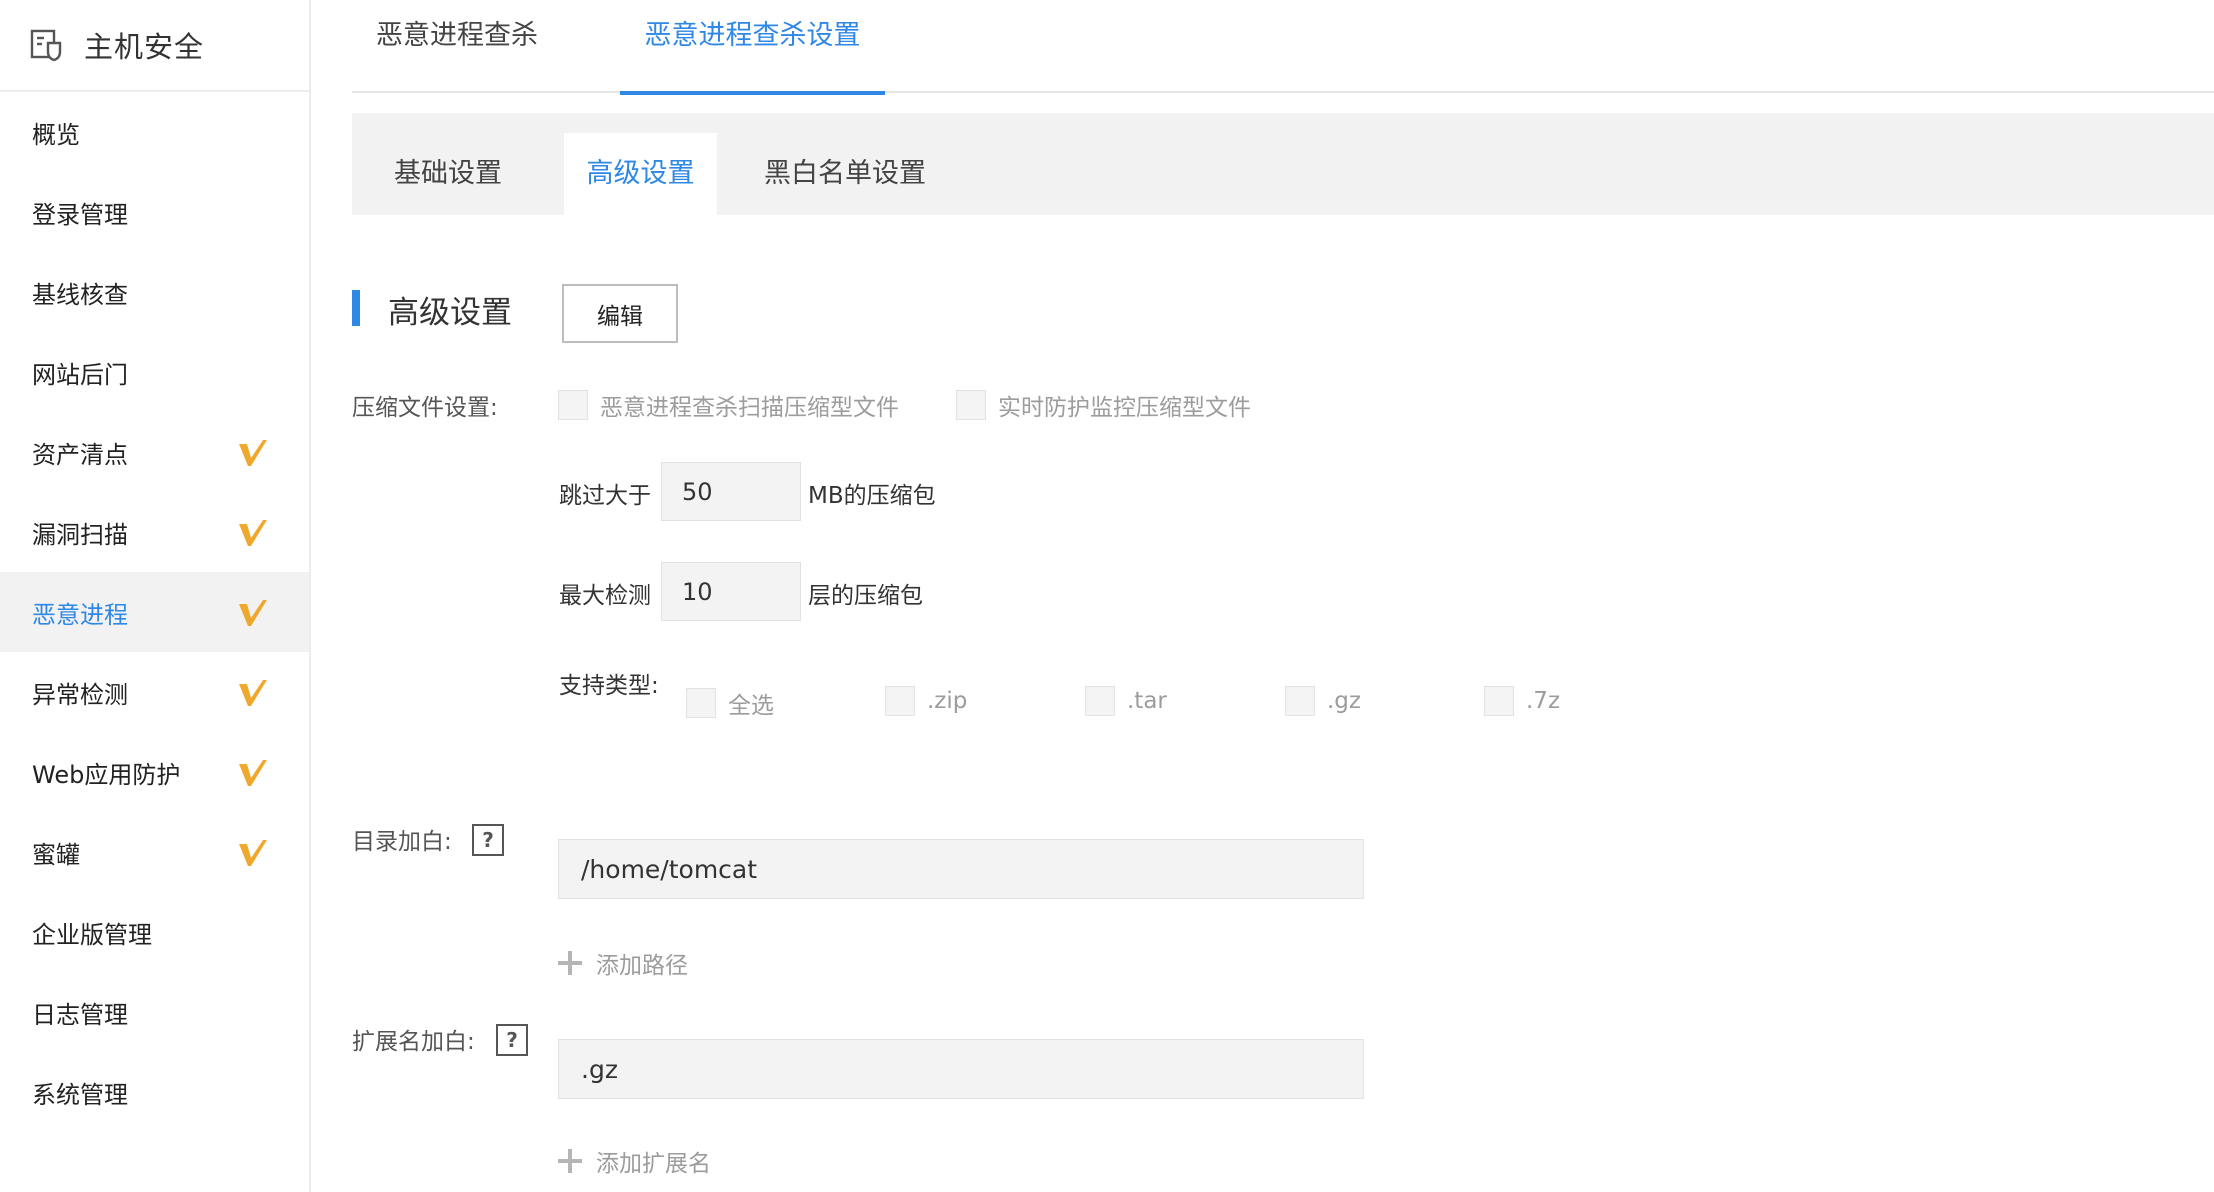 Image resolution: width=2214 pixels, height=1192 pixels. Describe the element at coordinates (154, 372) in the screenshot. I see `sidebar-item-webshell: 网站后门` at that location.